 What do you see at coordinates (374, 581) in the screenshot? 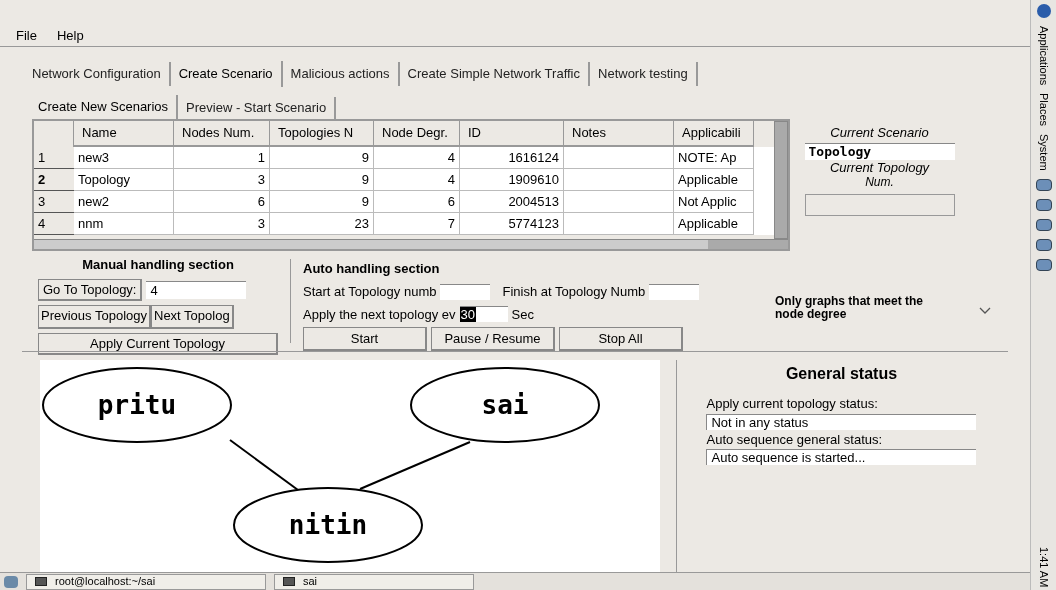
I see `taskbar-button: sai` at bounding box center [374, 581].